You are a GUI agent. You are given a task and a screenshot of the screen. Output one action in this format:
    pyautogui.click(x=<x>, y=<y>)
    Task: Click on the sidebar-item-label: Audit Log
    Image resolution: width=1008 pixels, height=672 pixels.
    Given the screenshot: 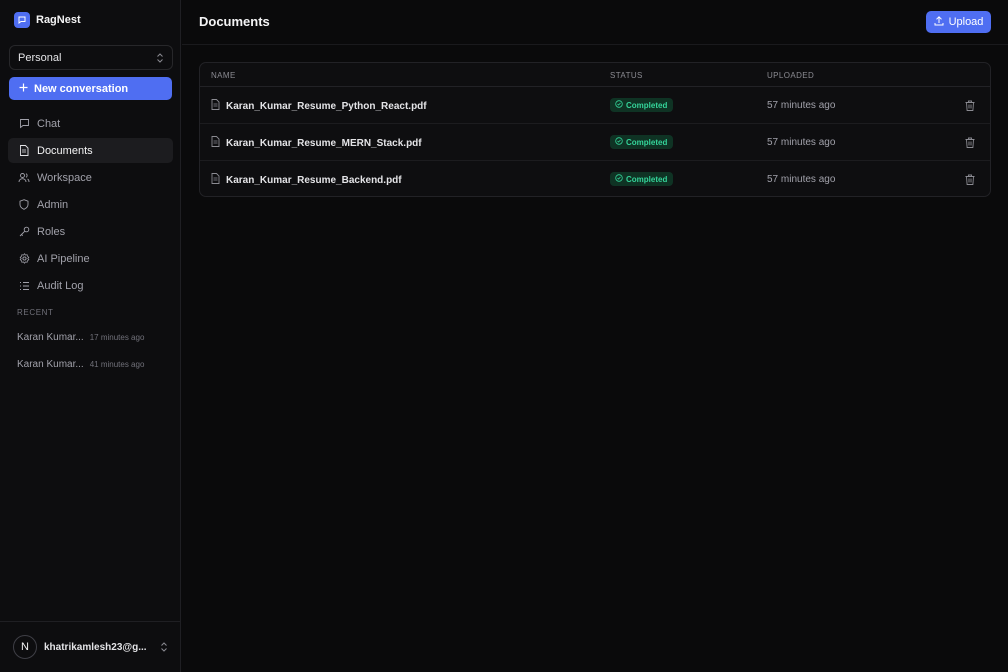 What is the action you would take?
    pyautogui.click(x=60, y=285)
    